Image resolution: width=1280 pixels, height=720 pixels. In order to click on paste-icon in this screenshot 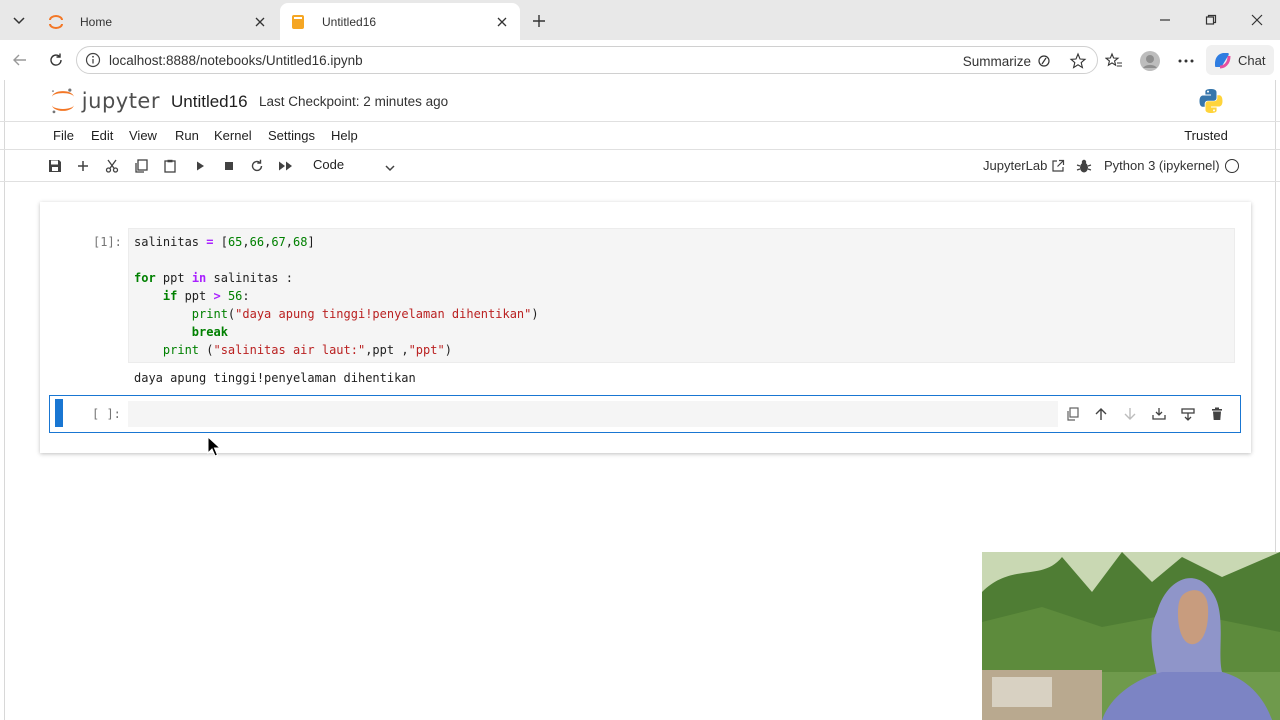, I will do `click(170, 166)`.